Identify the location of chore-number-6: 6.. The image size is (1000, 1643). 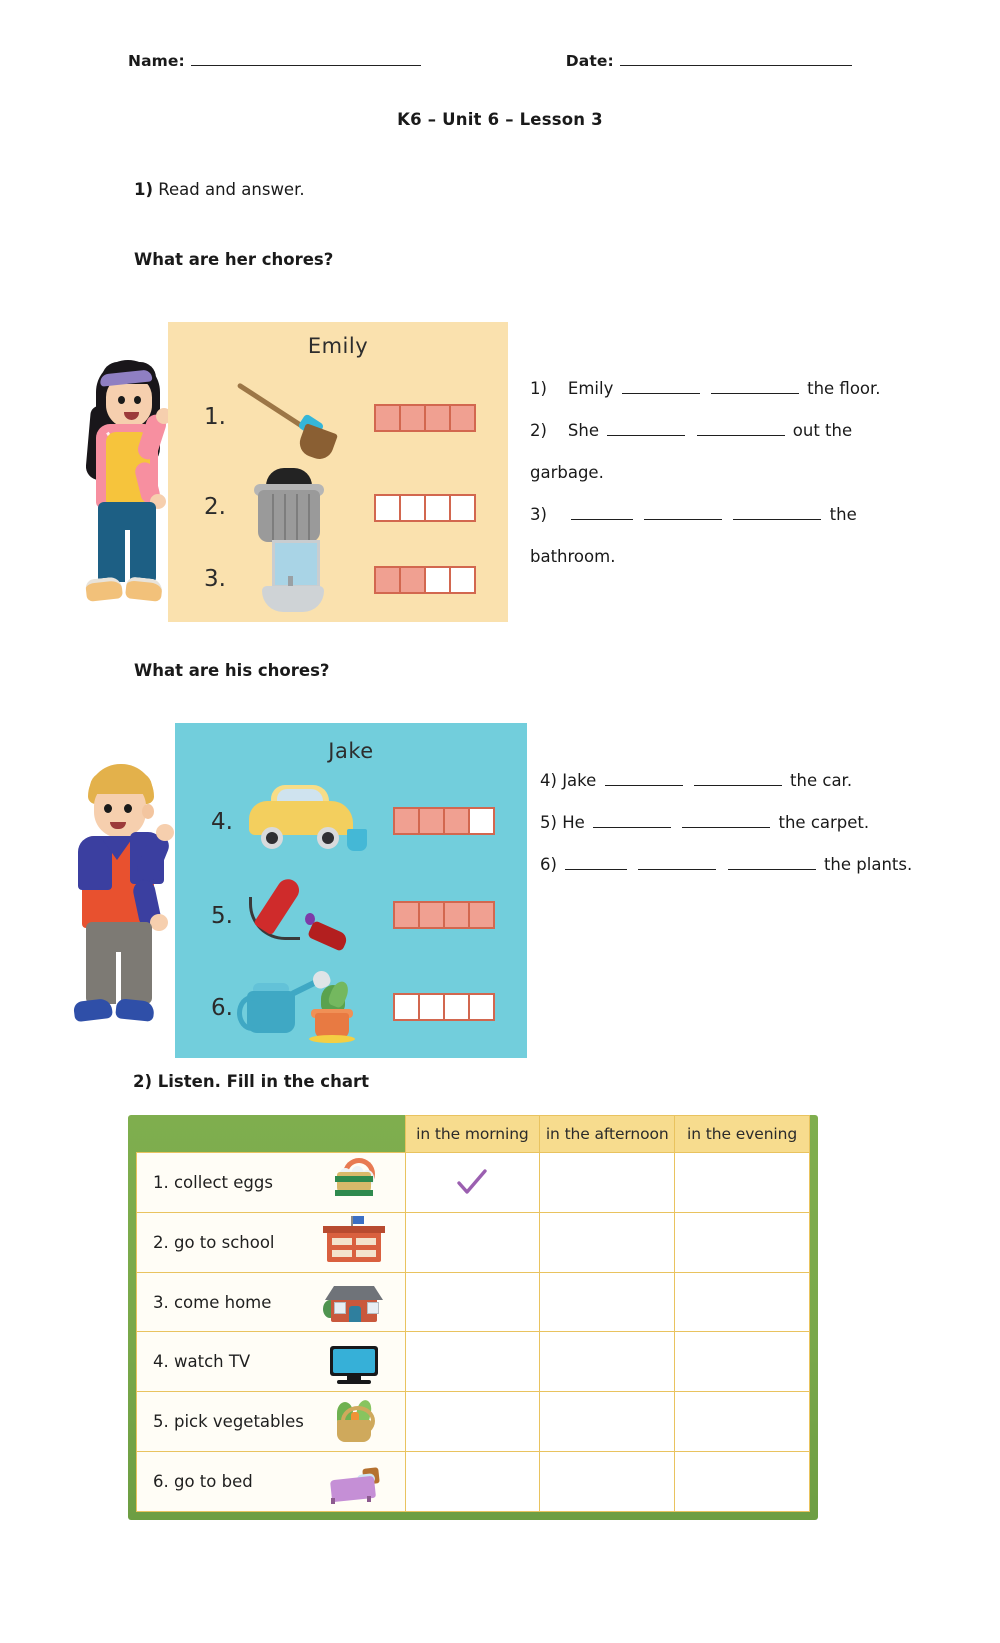
(222, 1008).